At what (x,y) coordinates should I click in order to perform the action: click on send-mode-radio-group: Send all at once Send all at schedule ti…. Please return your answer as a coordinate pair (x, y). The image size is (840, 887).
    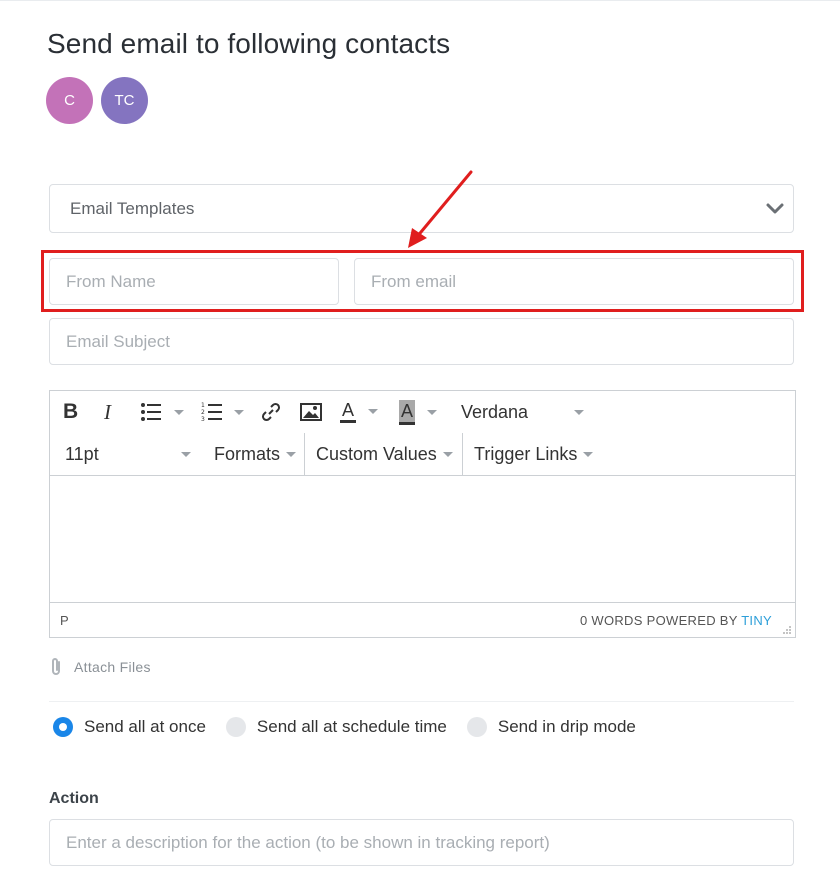
    Looking at the image, I should click on (354, 727).